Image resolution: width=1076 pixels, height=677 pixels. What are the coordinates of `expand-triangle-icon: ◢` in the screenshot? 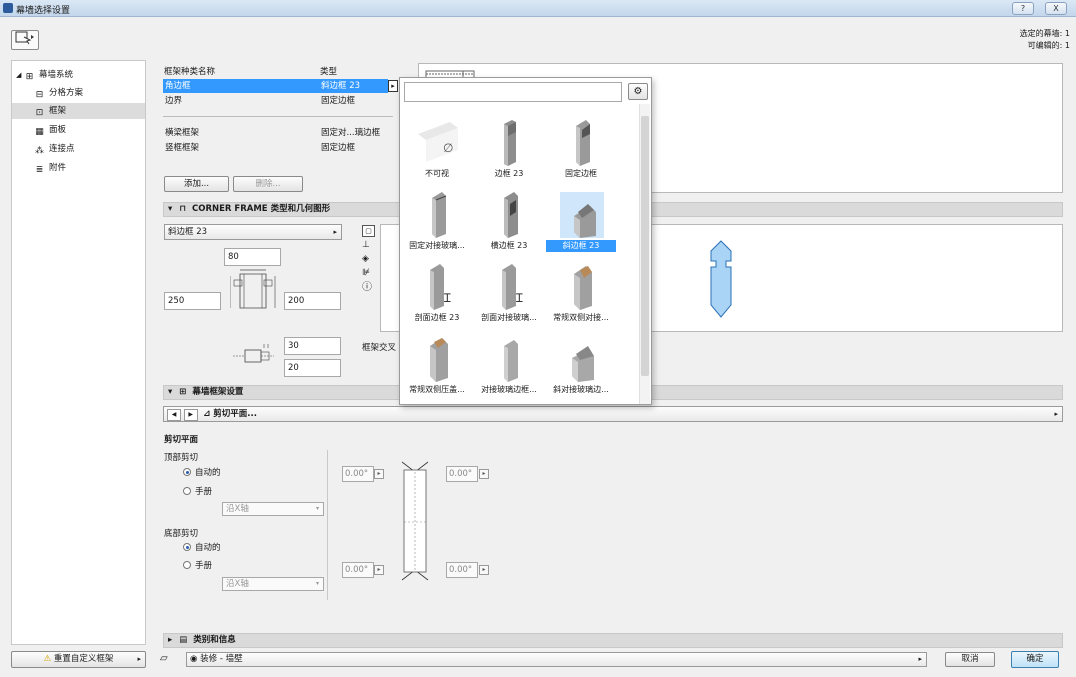 It's located at (20, 75).